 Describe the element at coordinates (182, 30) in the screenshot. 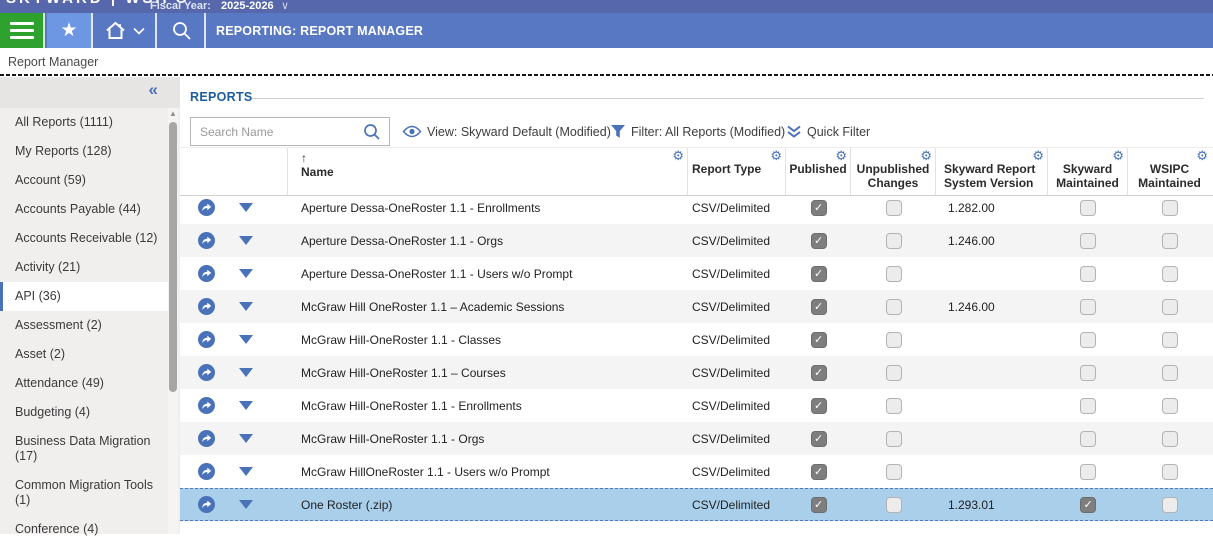

I see `global-search-button` at that location.